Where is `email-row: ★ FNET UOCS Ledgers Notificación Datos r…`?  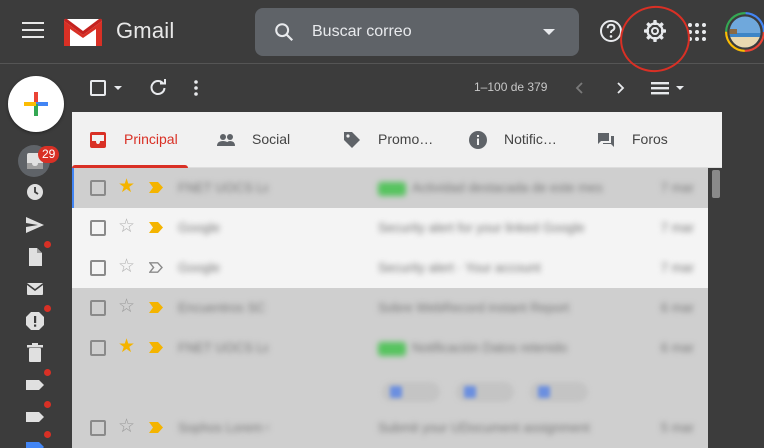
email-row: ★ FNET UOCS Ledgers Notificación Datos r… is located at coordinates (390, 348).